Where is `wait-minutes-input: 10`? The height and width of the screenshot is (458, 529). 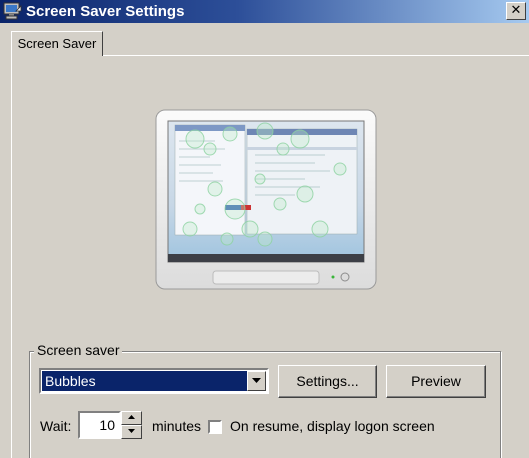 wait-minutes-input: 10 is located at coordinates (99, 425).